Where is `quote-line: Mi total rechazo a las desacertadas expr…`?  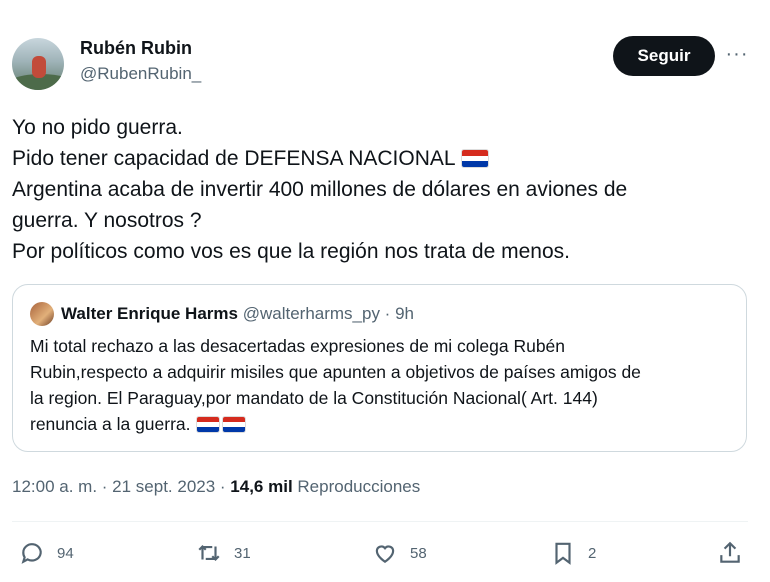
quote-line: Mi total rechazo a las desacertadas expr… is located at coordinates (298, 346).